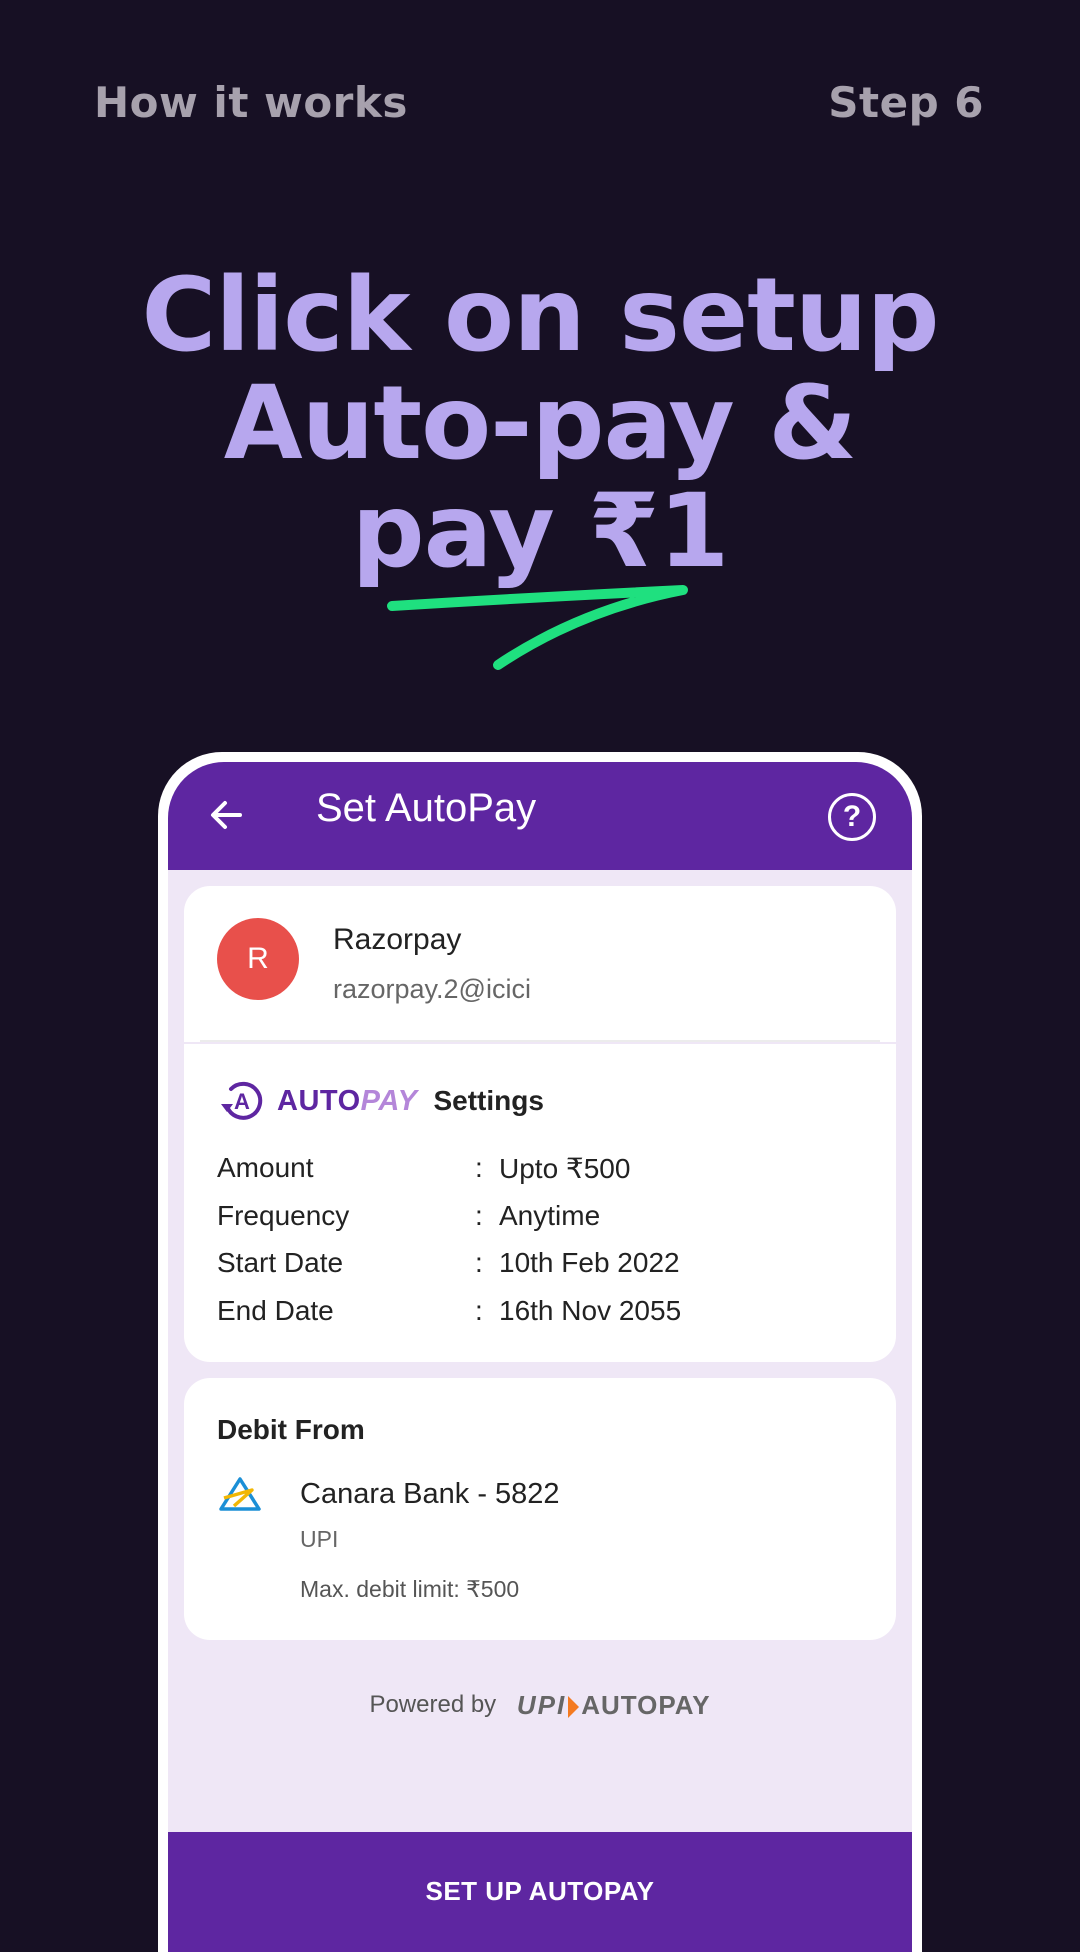 The height and width of the screenshot is (1952, 1080). Describe the element at coordinates (852, 817) in the screenshot. I see `help-icon: ?` at that location.